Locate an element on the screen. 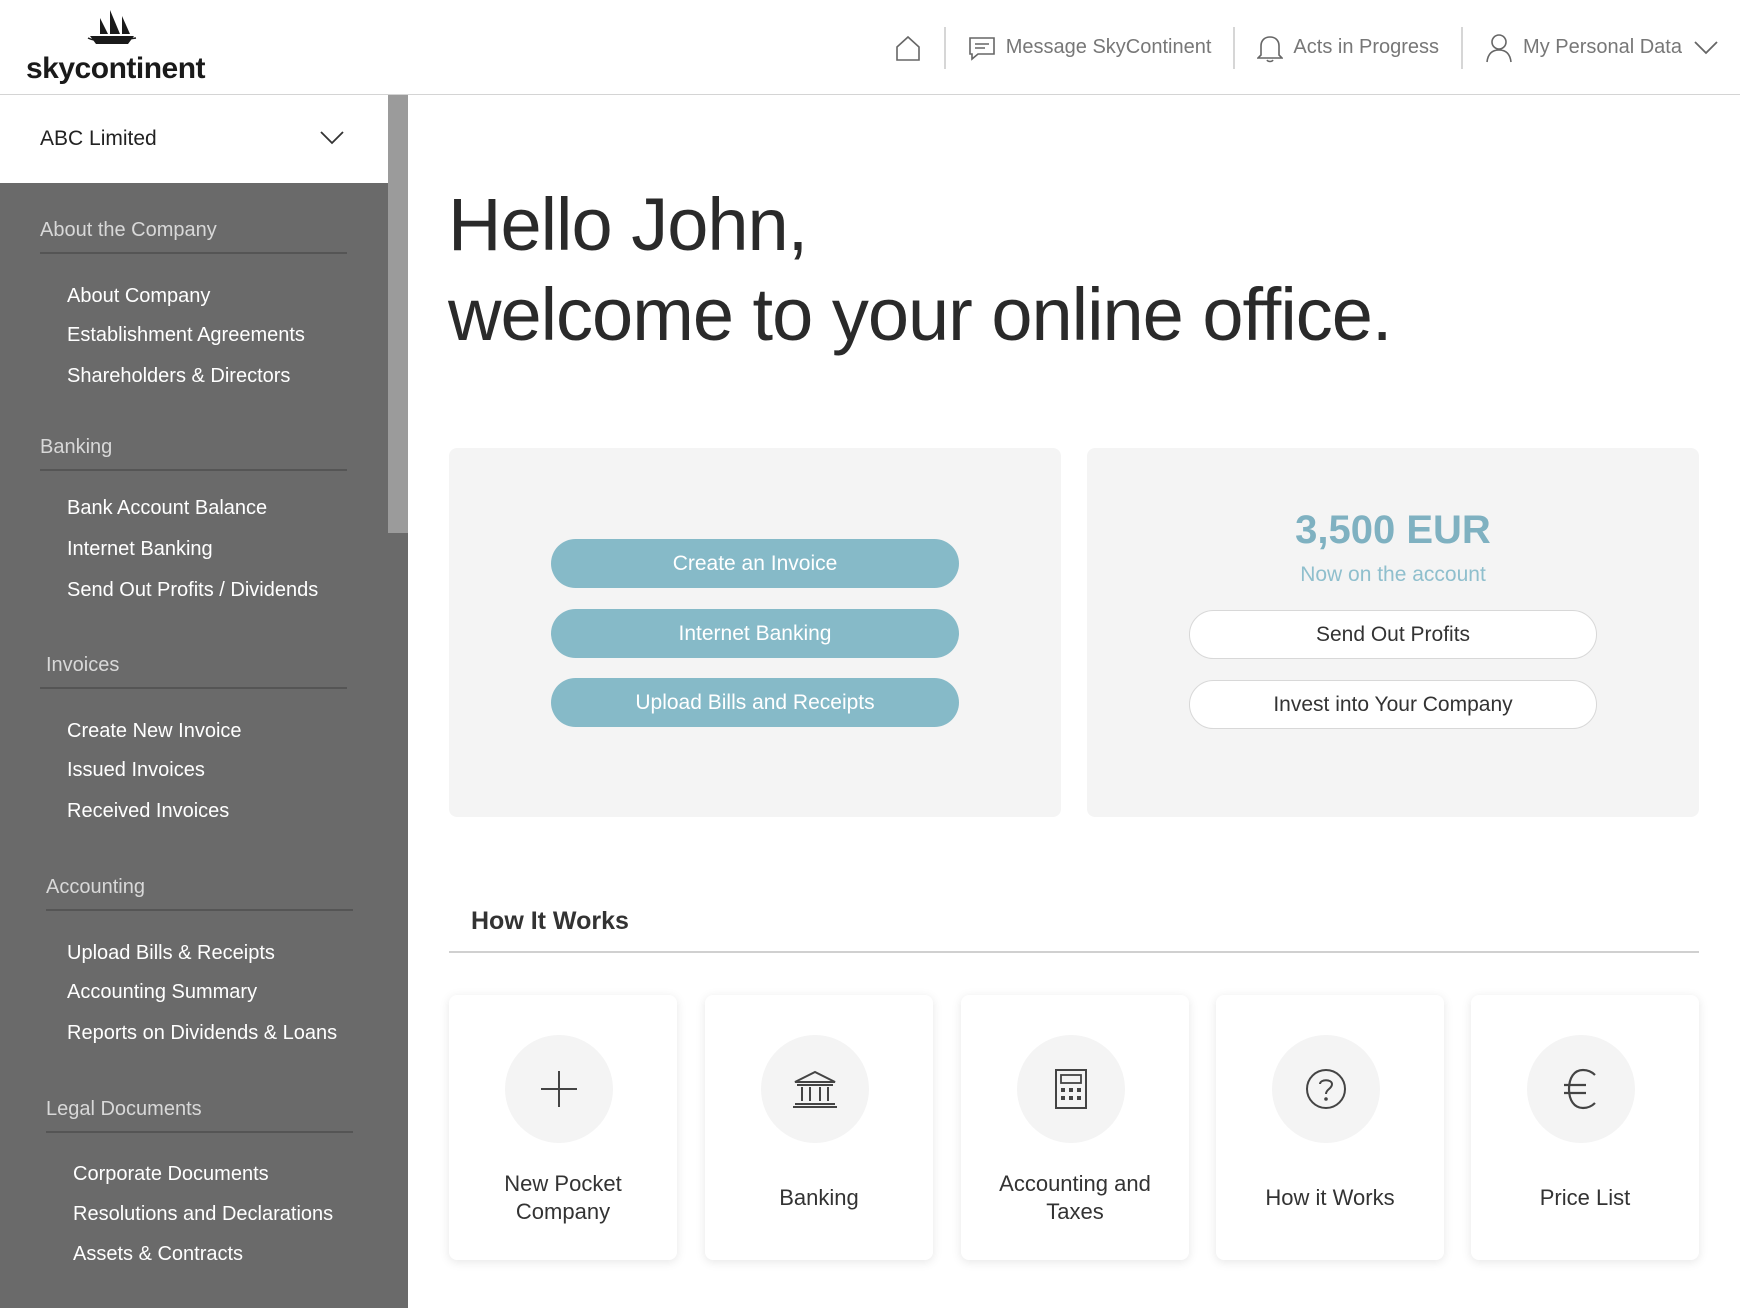 The image size is (1740, 1308). card-price-list: Price List is located at coordinates (1585, 1127).